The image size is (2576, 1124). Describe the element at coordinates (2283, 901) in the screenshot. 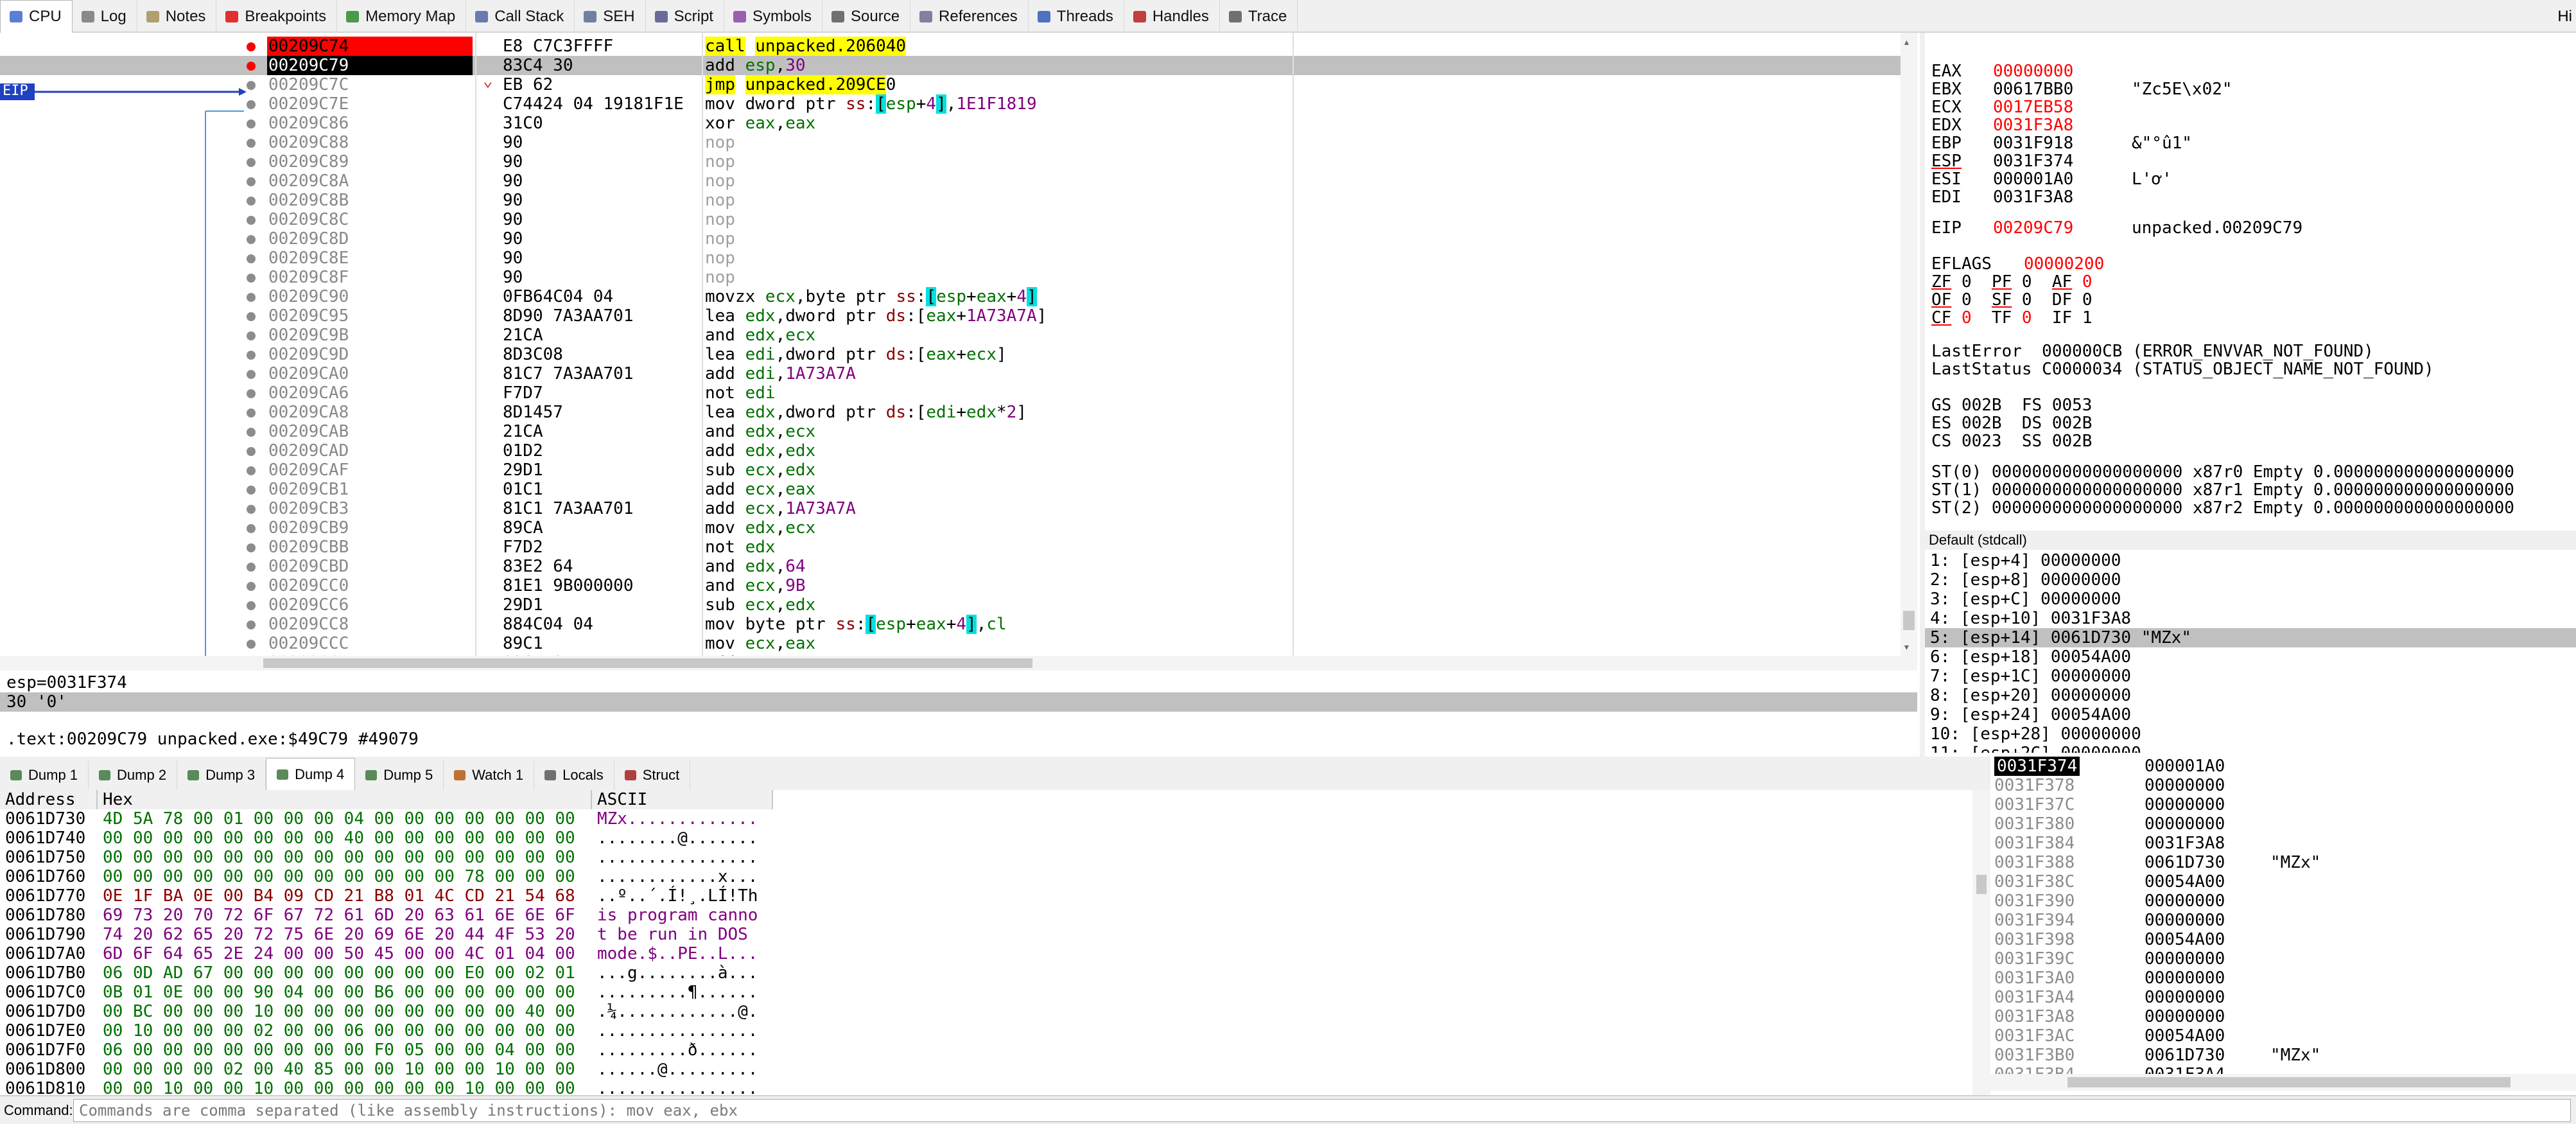

I see `stack-row: 0031F390 00000000` at that location.